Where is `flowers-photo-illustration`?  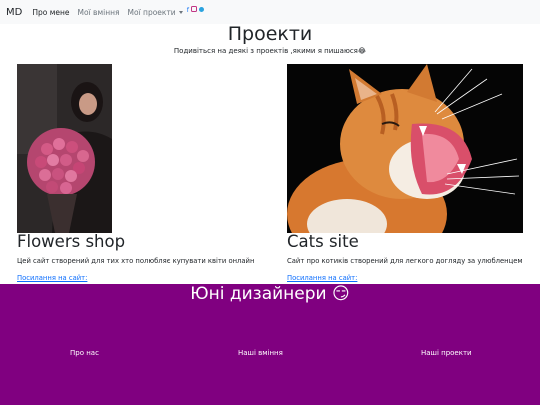 flowers-photo-illustration is located at coordinates (64, 148).